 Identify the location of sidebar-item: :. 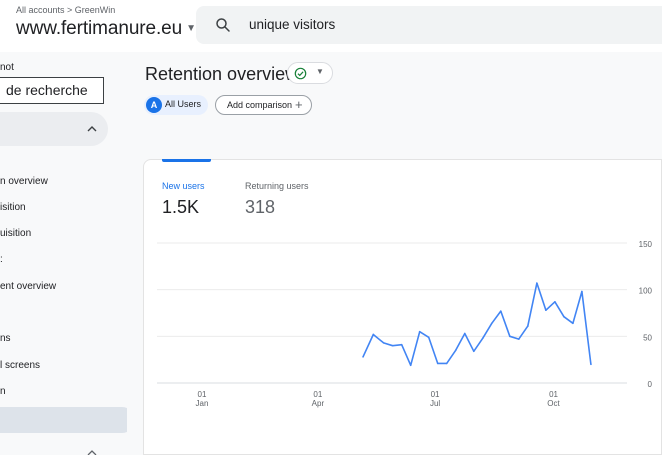
(1, 259).